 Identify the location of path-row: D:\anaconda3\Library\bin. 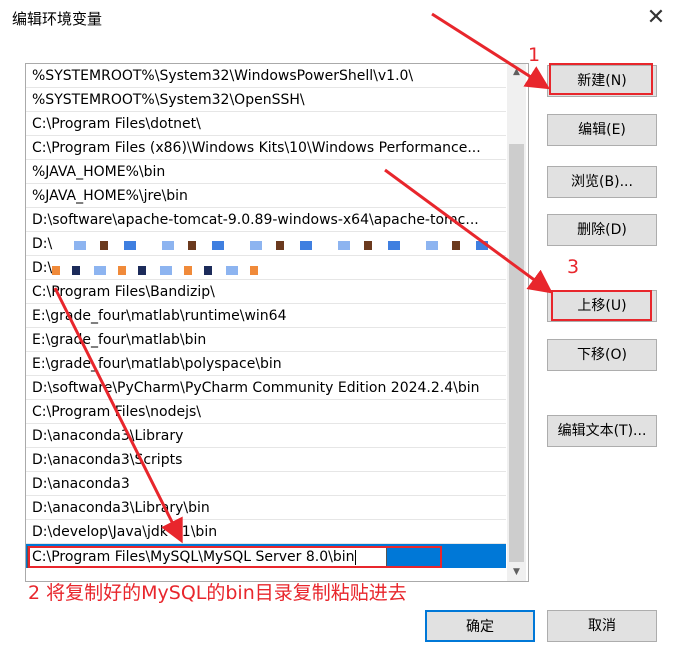
(266, 508).